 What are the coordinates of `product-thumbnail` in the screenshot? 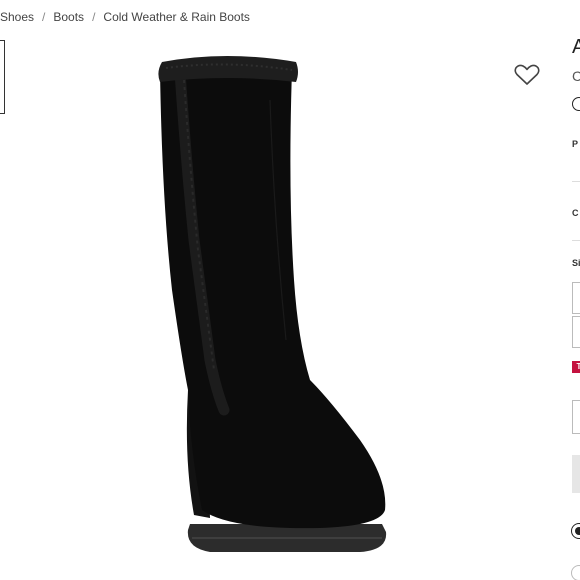 It's located at (2, 77).